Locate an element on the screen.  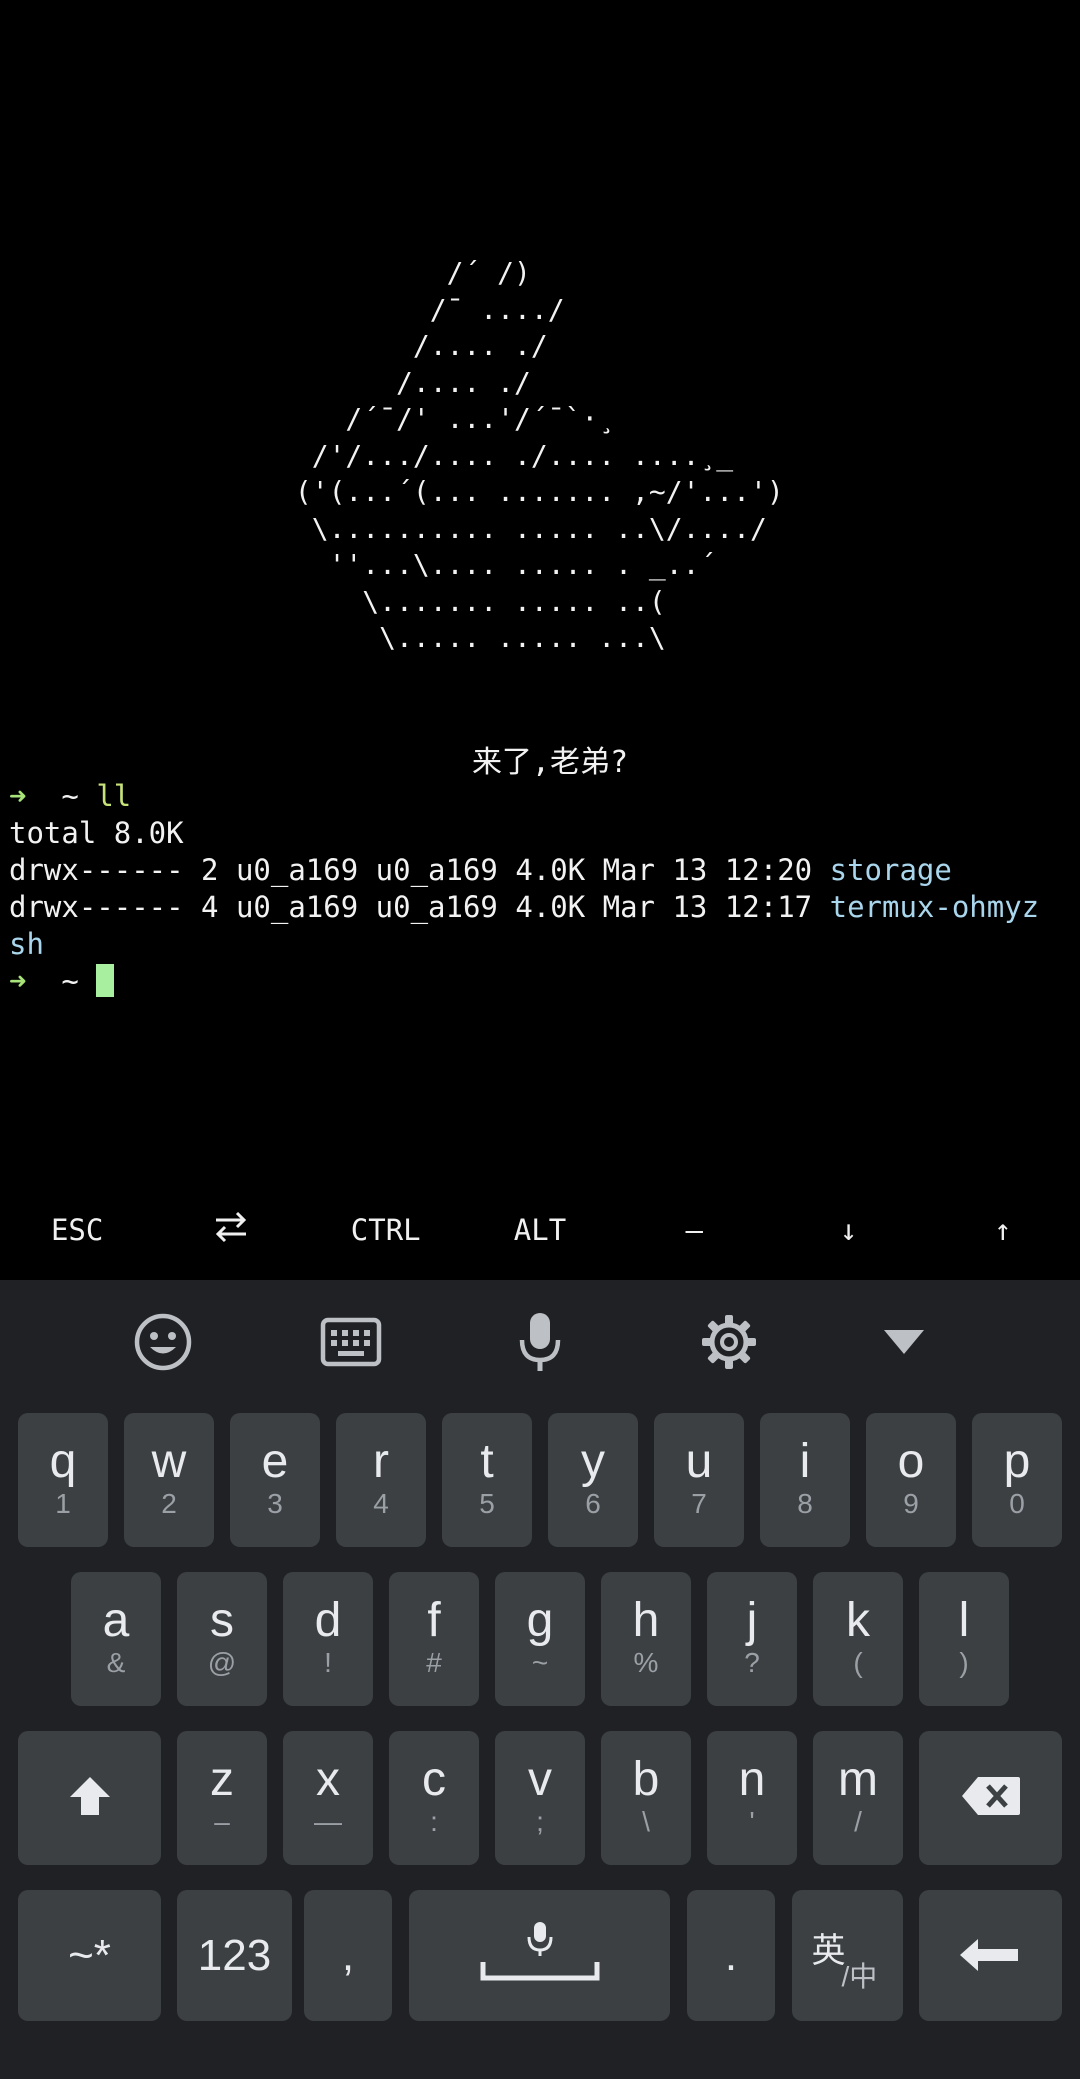
key-c: c: is located at coordinates (434, 1798).